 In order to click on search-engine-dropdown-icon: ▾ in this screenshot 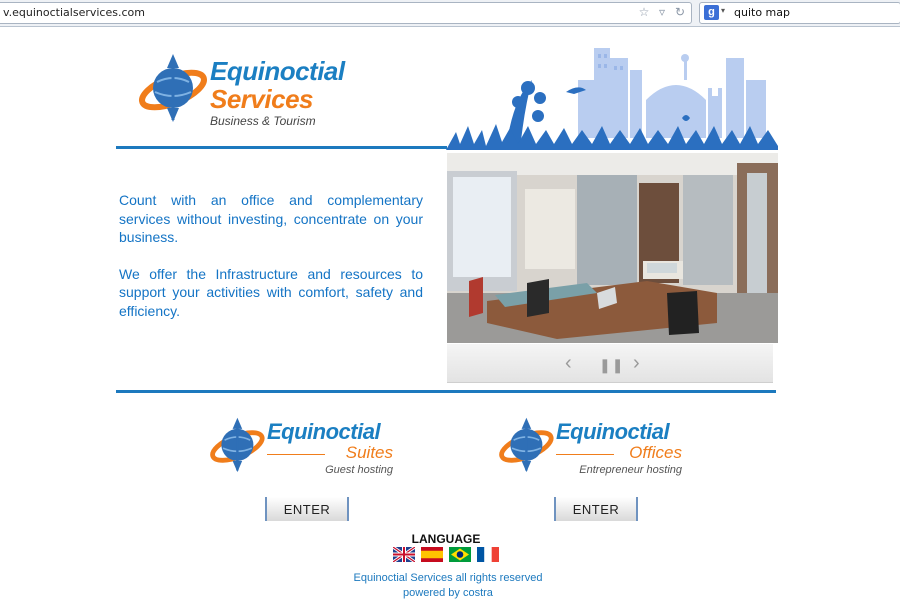, I will do `click(723, 10)`.